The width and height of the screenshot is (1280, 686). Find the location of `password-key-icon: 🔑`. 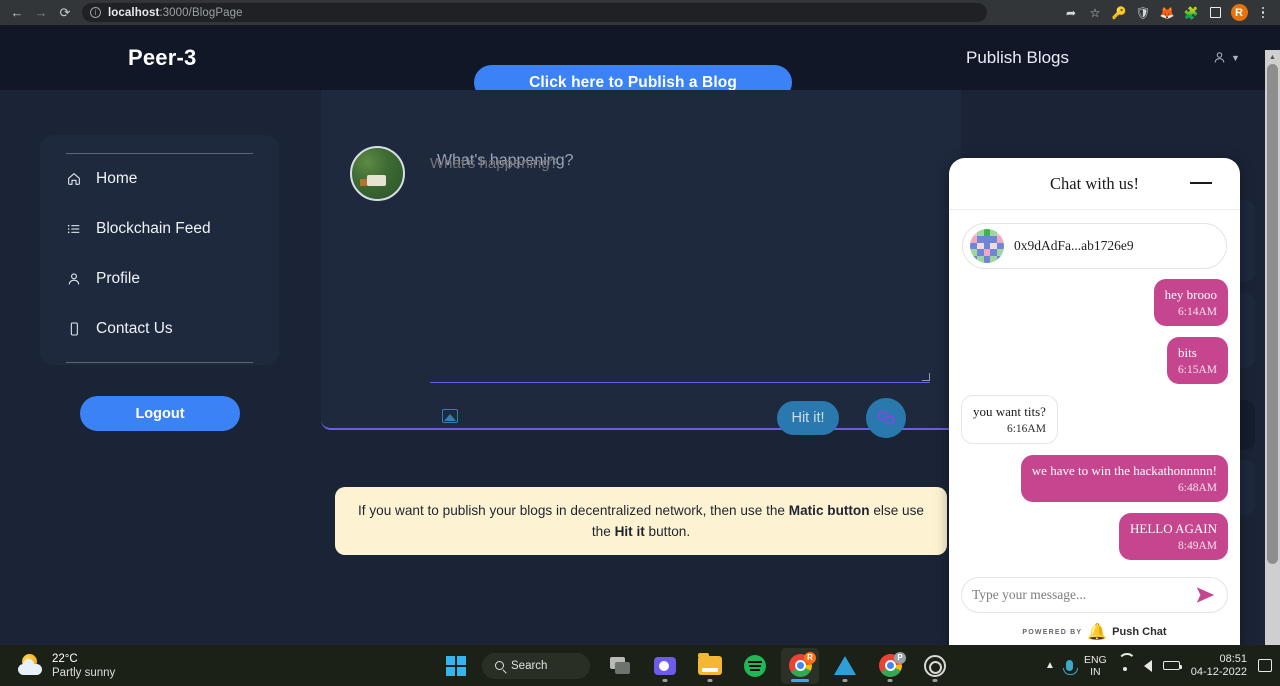

password-key-icon: 🔑 is located at coordinates (1119, 13).